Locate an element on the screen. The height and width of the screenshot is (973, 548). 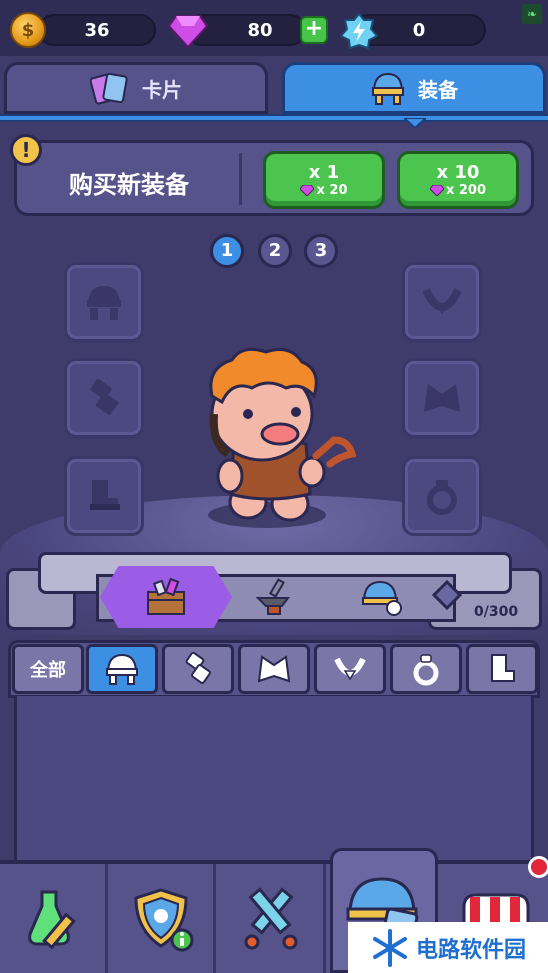
potion-tools-icon is located at coordinates (51, 919).